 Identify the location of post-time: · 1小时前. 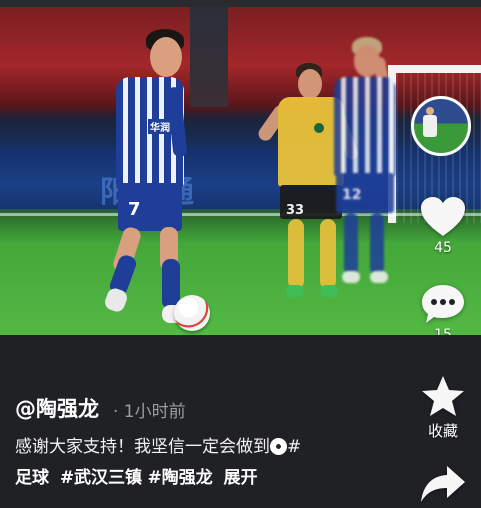
(149, 412).